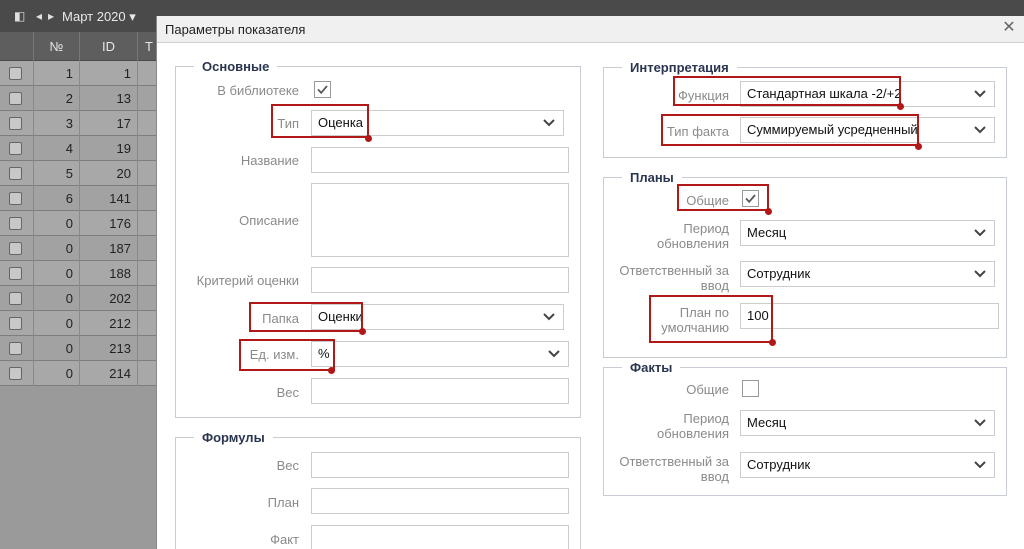 The height and width of the screenshot is (549, 1024). I want to click on number-col-header: №, so click(57, 46).